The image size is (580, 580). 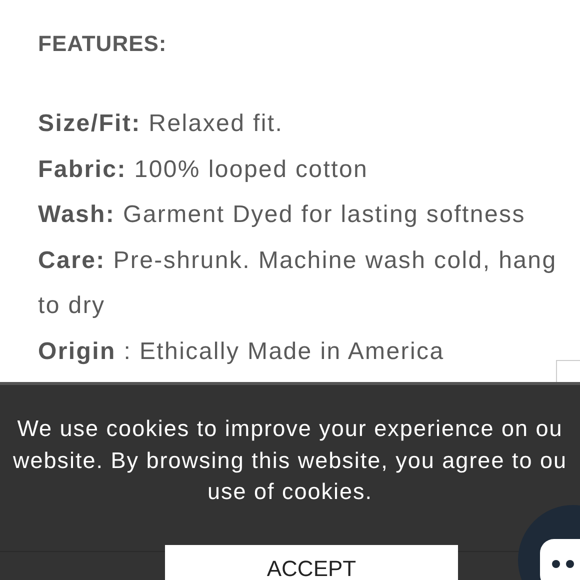 I want to click on feature-text: Care: Pre-shrunk. Machine wash cold, hang to dry, so click(x=298, y=283).